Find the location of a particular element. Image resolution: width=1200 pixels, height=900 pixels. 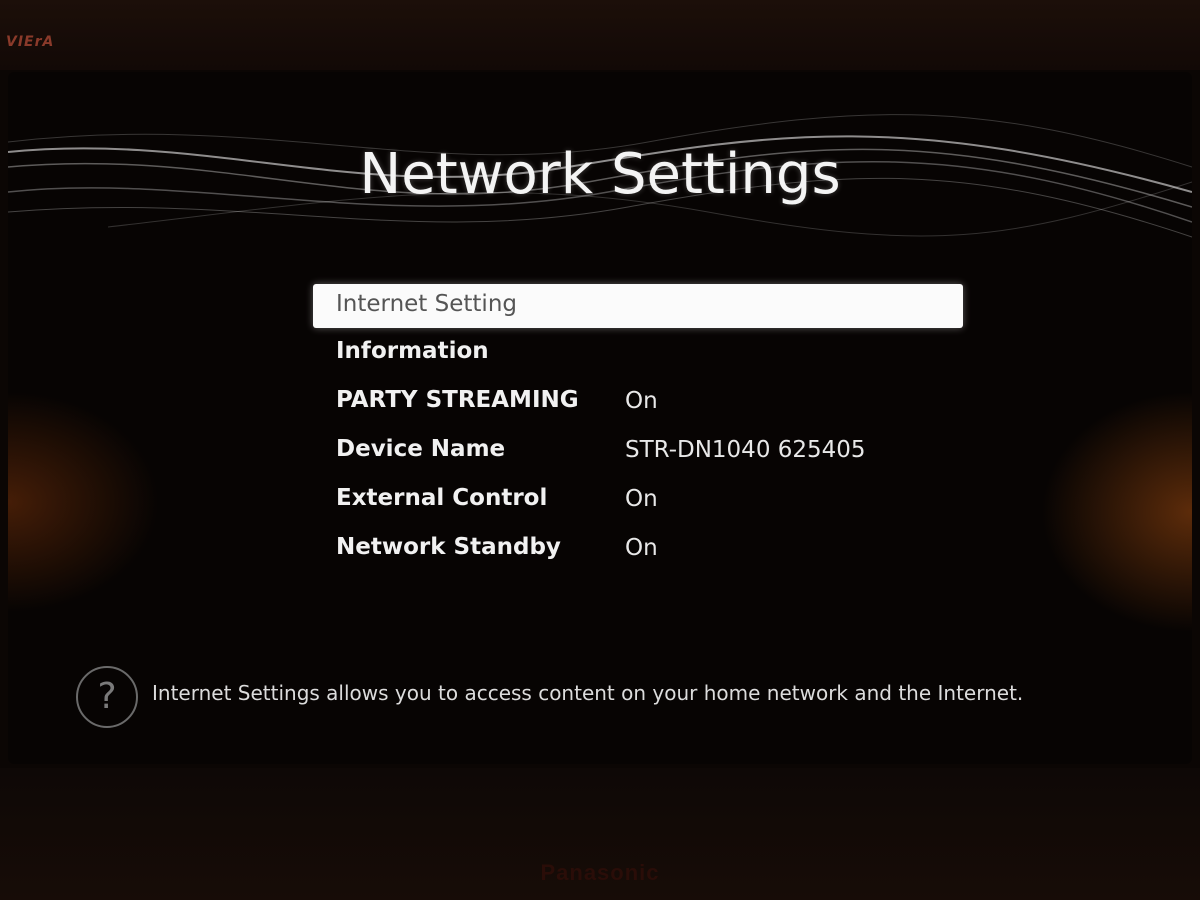

menu-item-device-name: Device Name STR-DN1040 625405 is located at coordinates (638, 454).